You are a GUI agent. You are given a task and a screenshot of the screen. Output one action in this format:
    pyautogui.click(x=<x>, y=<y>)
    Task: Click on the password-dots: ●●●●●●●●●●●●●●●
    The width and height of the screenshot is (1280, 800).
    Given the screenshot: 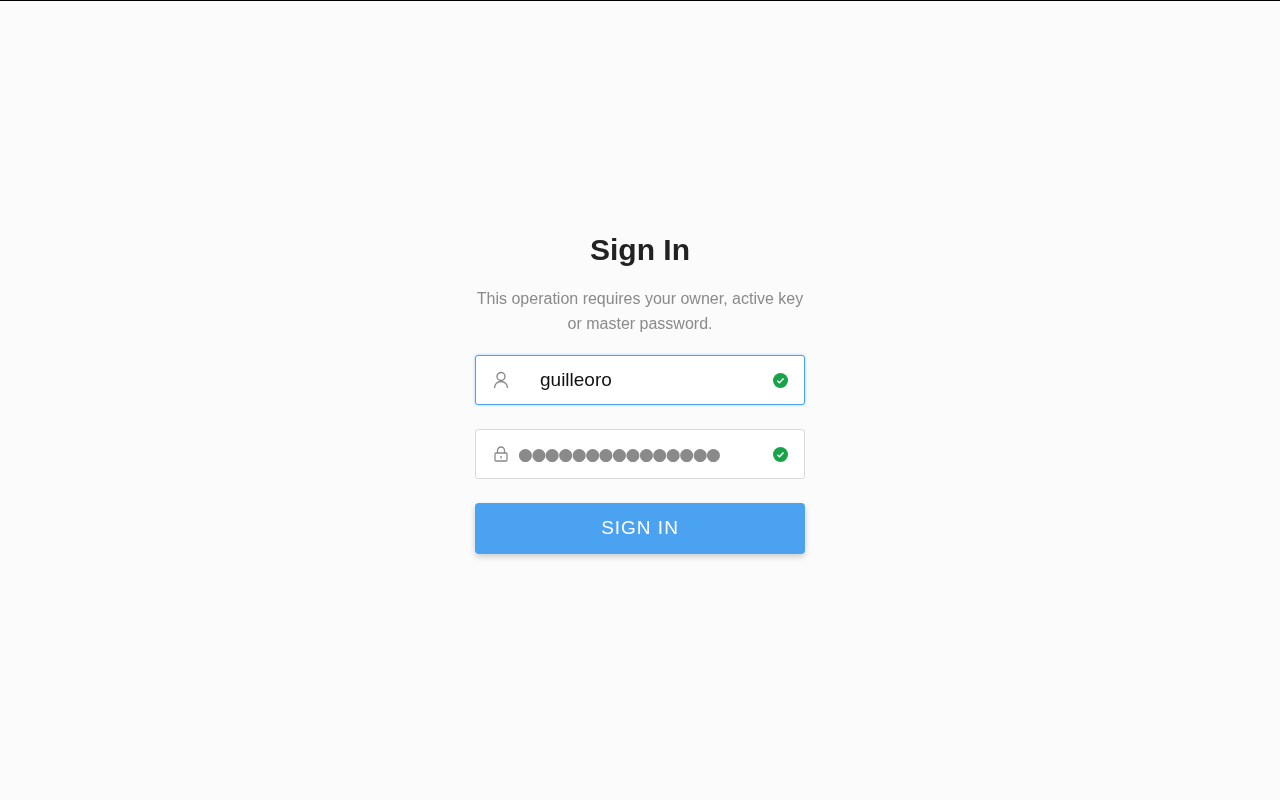 What is the action you would take?
    pyautogui.click(x=619, y=454)
    